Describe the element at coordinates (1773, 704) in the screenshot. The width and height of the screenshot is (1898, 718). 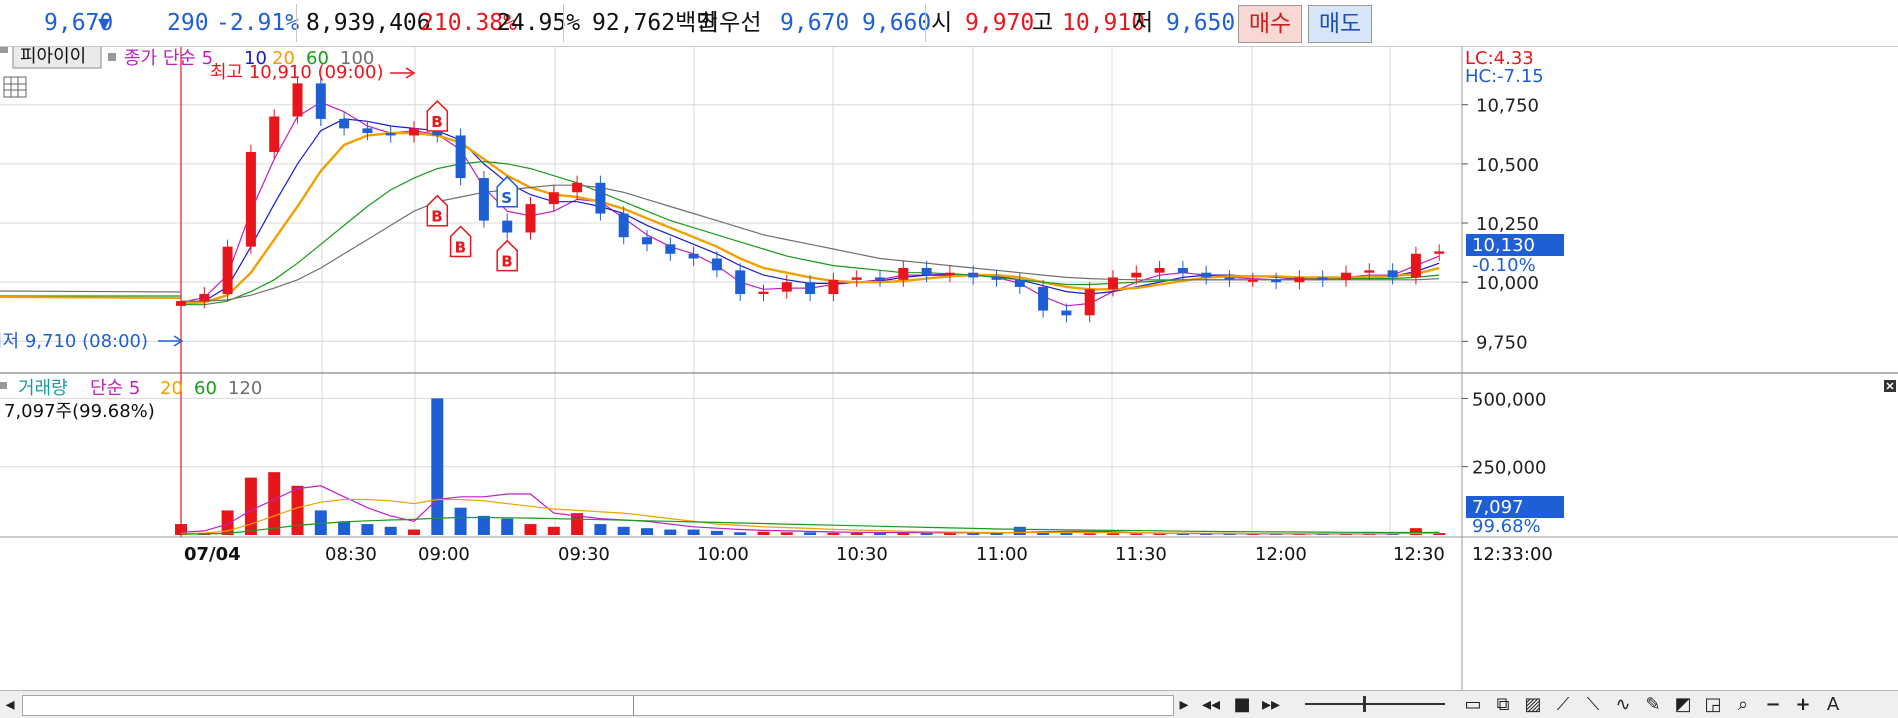
I see `zoom-out-icon: −` at that location.